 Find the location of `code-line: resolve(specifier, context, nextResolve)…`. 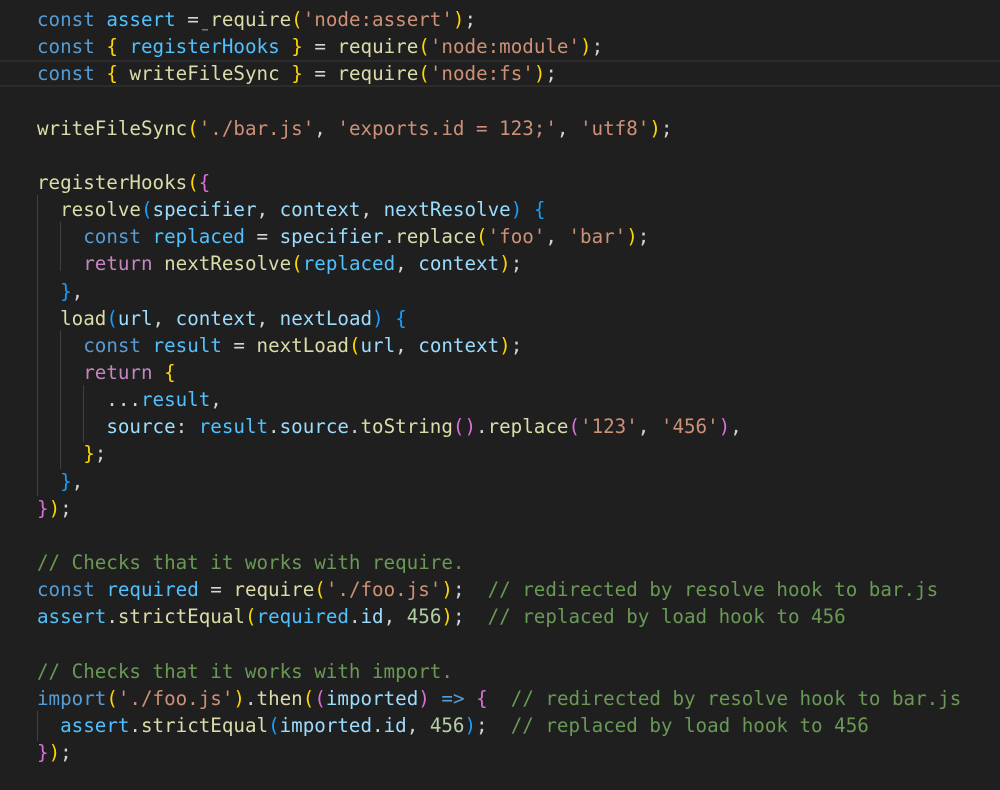

code-line: resolve(specifier, context, nextResolve)… is located at coordinates (500, 209).